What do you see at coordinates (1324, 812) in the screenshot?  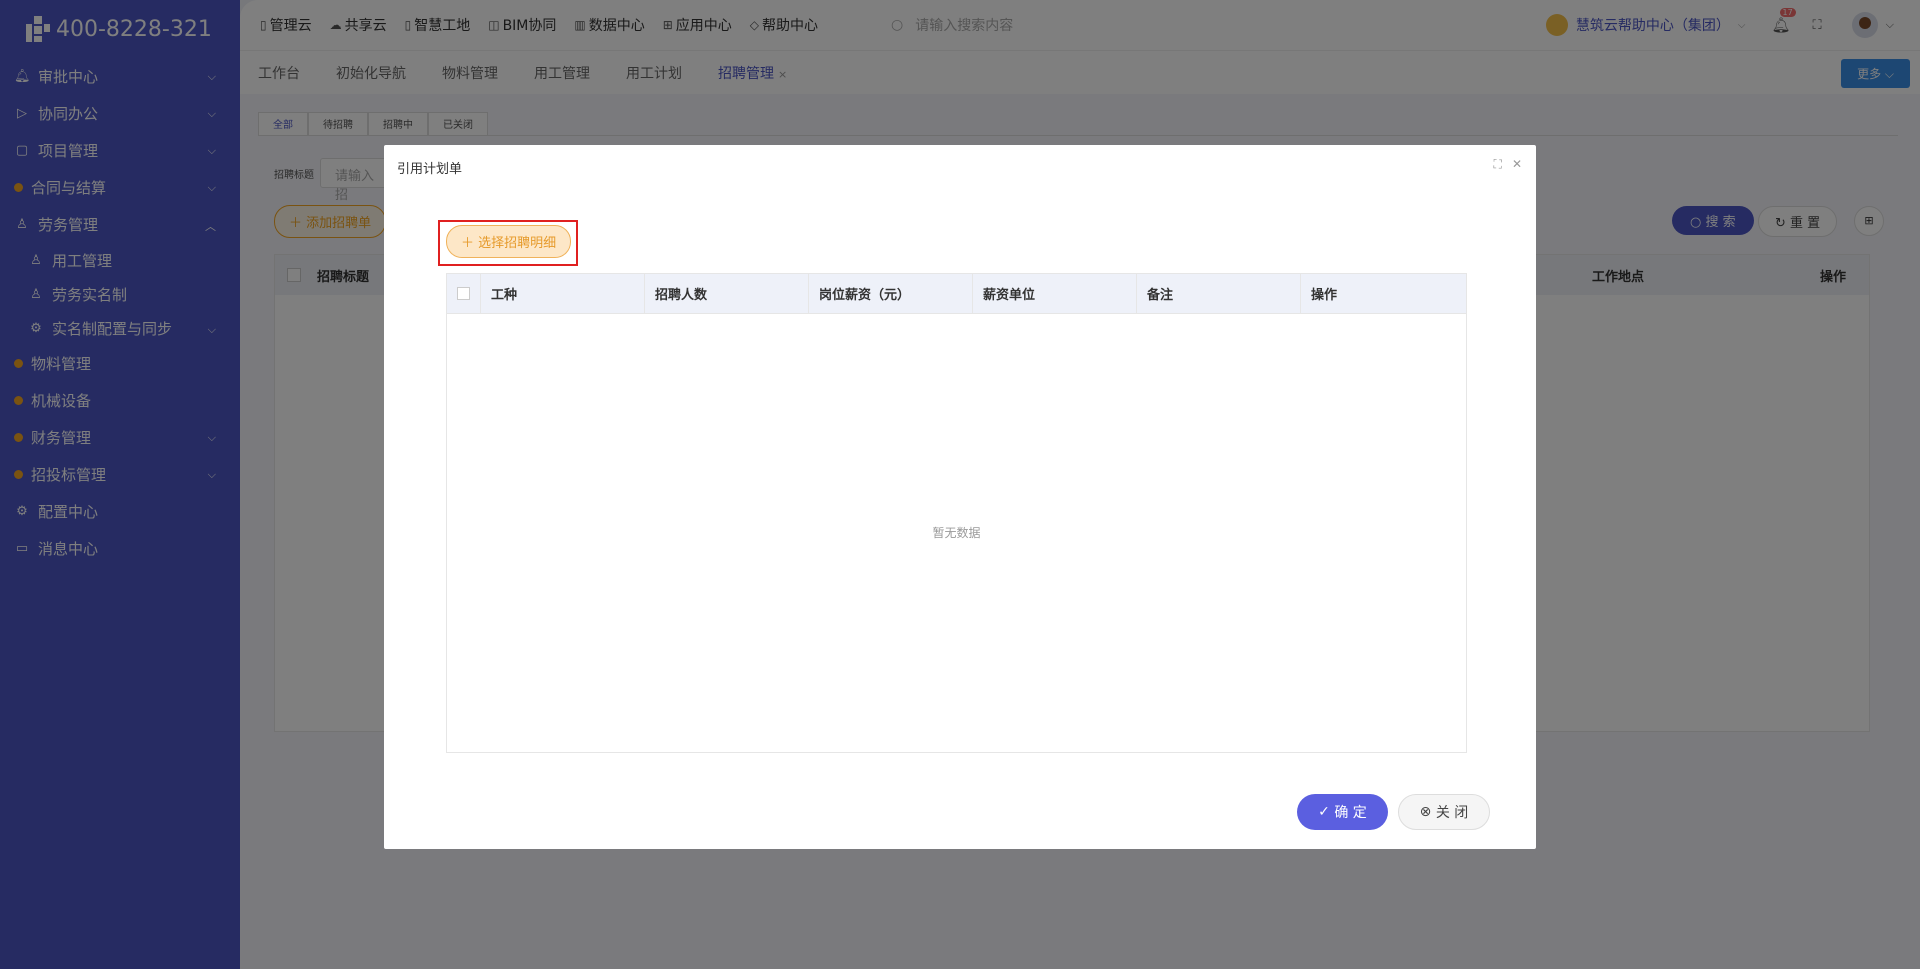 I see `check-icon: ✓` at bounding box center [1324, 812].